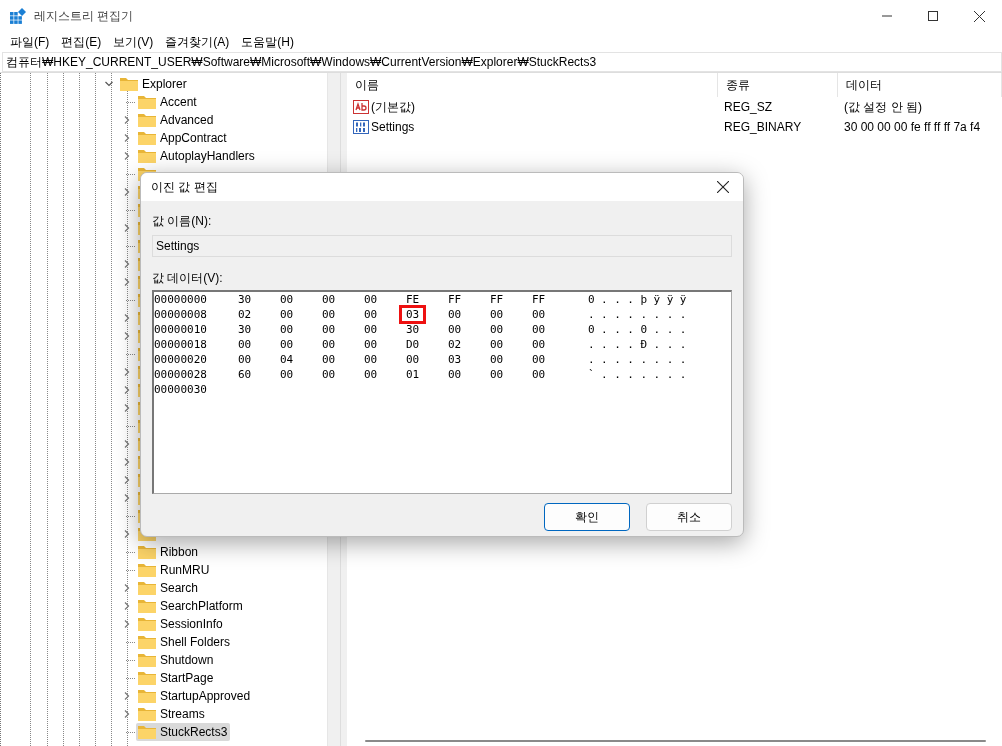 Image resolution: width=1002 pixels, height=746 pixels. I want to click on hex-byte: 01, so click(413, 375).